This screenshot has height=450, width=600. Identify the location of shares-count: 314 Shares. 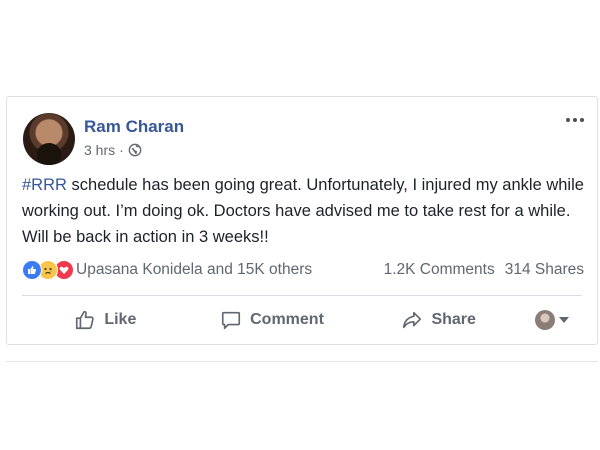
(544, 270).